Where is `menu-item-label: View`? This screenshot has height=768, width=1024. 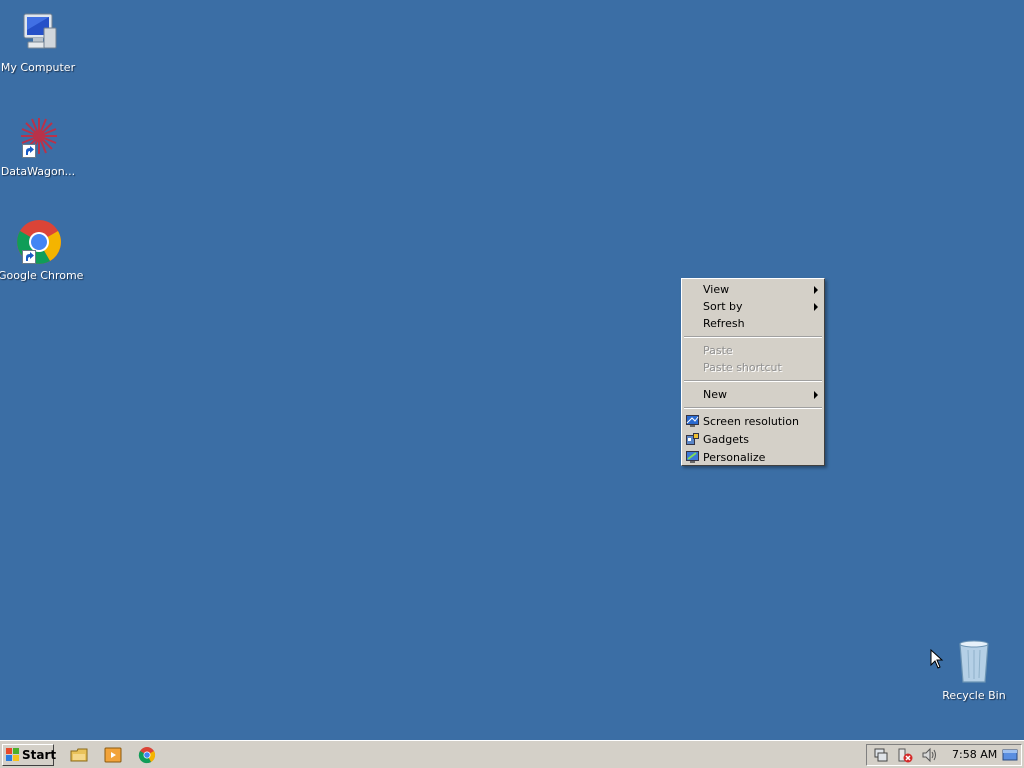
menu-item-label: View is located at coordinates (716, 289).